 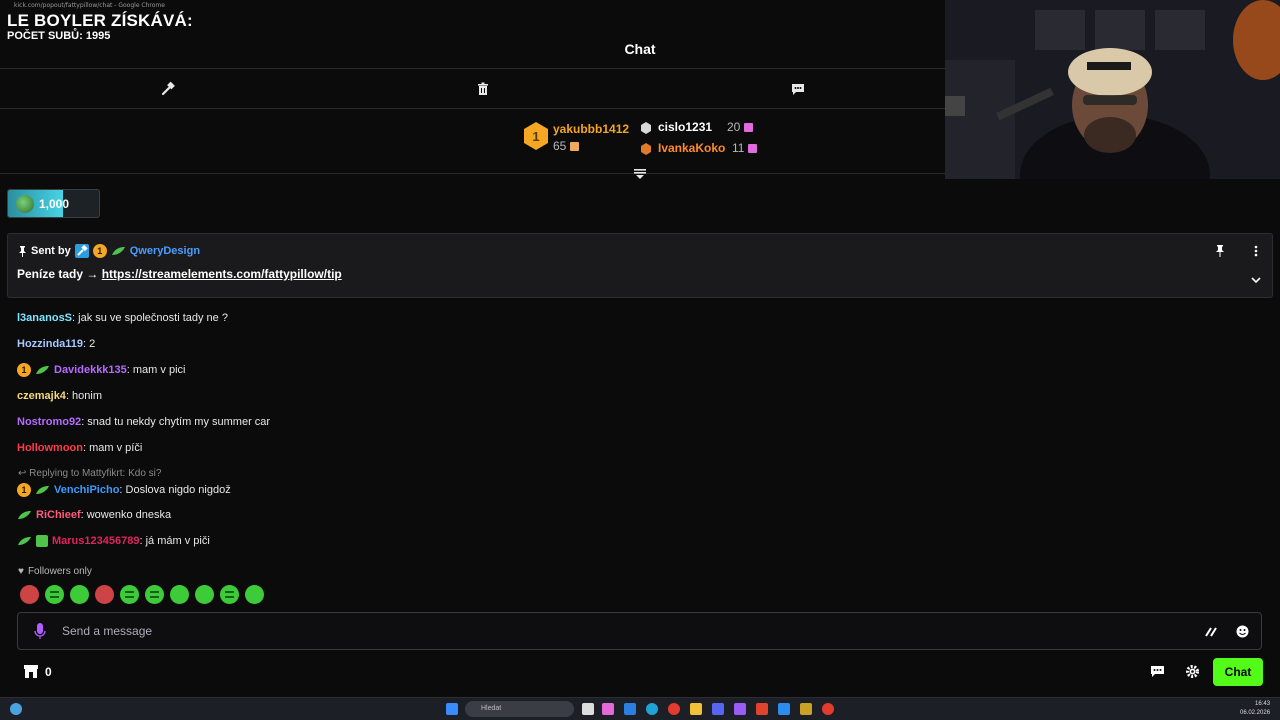 I want to click on hammer-icon, so click(x=168, y=89).